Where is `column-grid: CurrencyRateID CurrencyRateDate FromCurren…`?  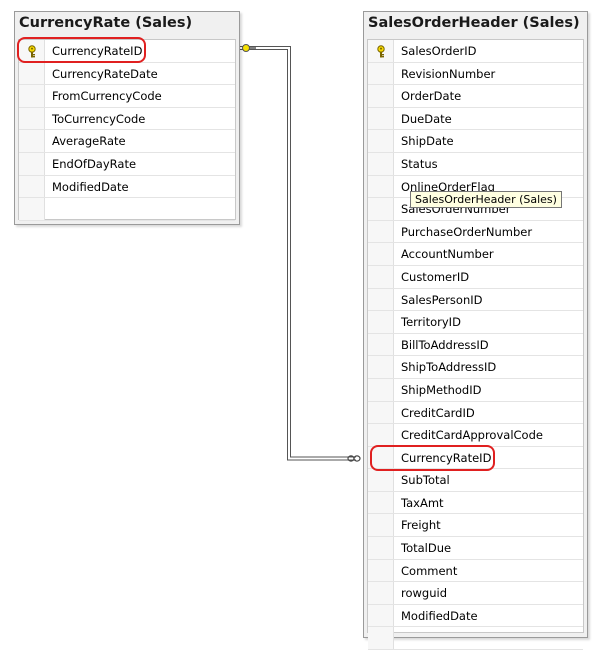 column-grid: CurrencyRateID CurrencyRateDate FromCurren… is located at coordinates (127, 130).